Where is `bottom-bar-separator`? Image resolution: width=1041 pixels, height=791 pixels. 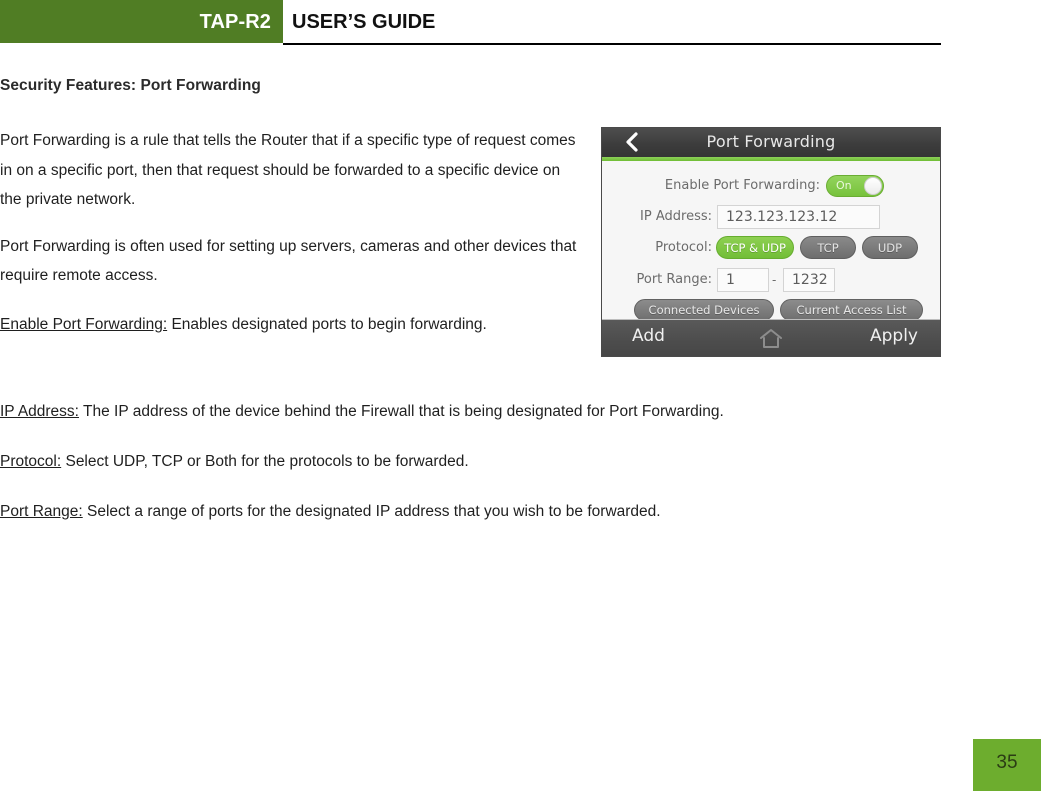 bottom-bar-separator is located at coordinates (771, 319).